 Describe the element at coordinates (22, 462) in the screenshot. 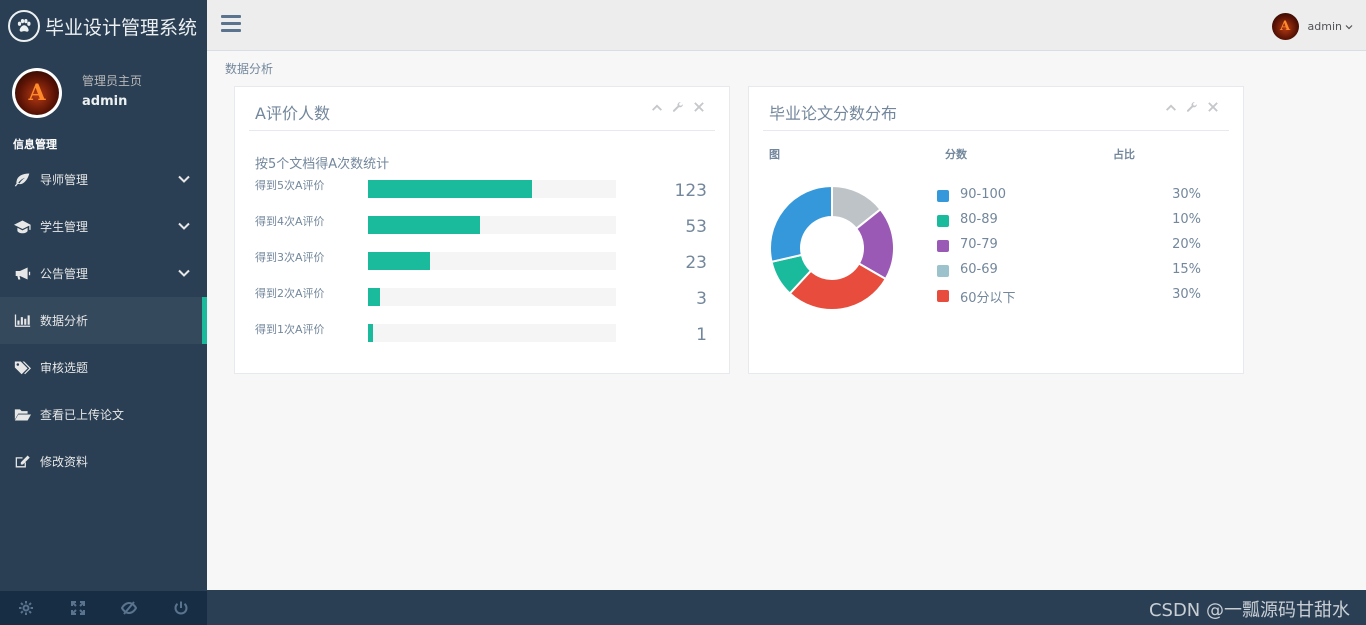

I see `edit-icon` at that location.